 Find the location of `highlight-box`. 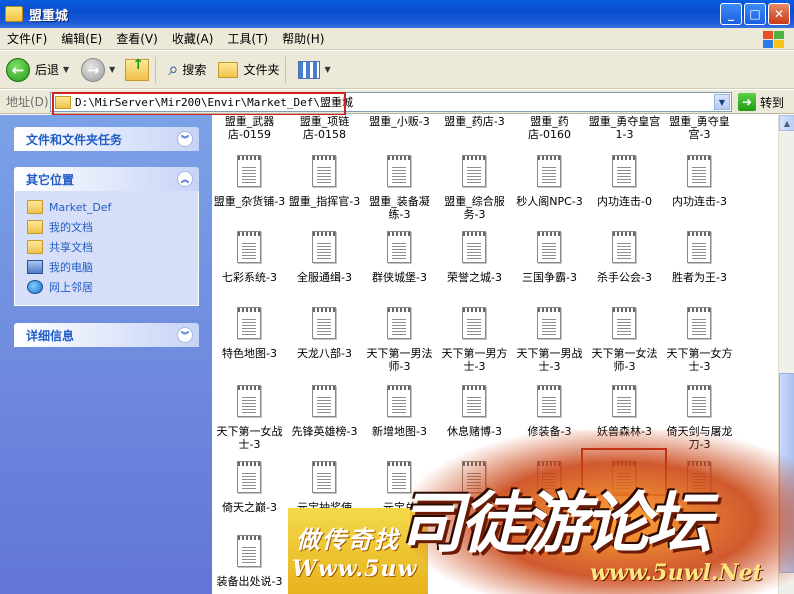

highlight-box is located at coordinates (199, 104).